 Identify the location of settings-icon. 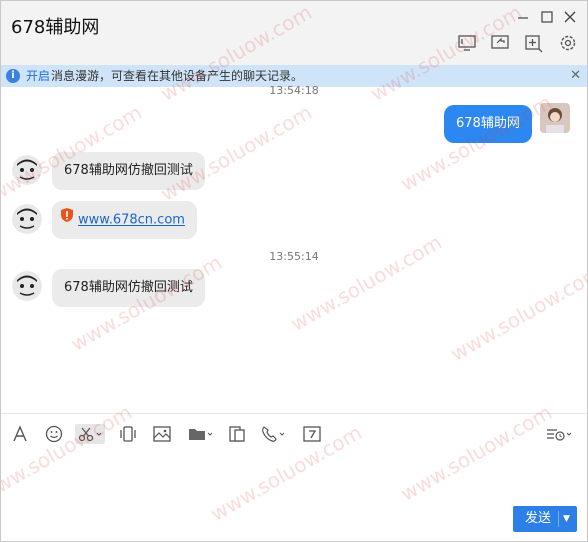
(568, 43).